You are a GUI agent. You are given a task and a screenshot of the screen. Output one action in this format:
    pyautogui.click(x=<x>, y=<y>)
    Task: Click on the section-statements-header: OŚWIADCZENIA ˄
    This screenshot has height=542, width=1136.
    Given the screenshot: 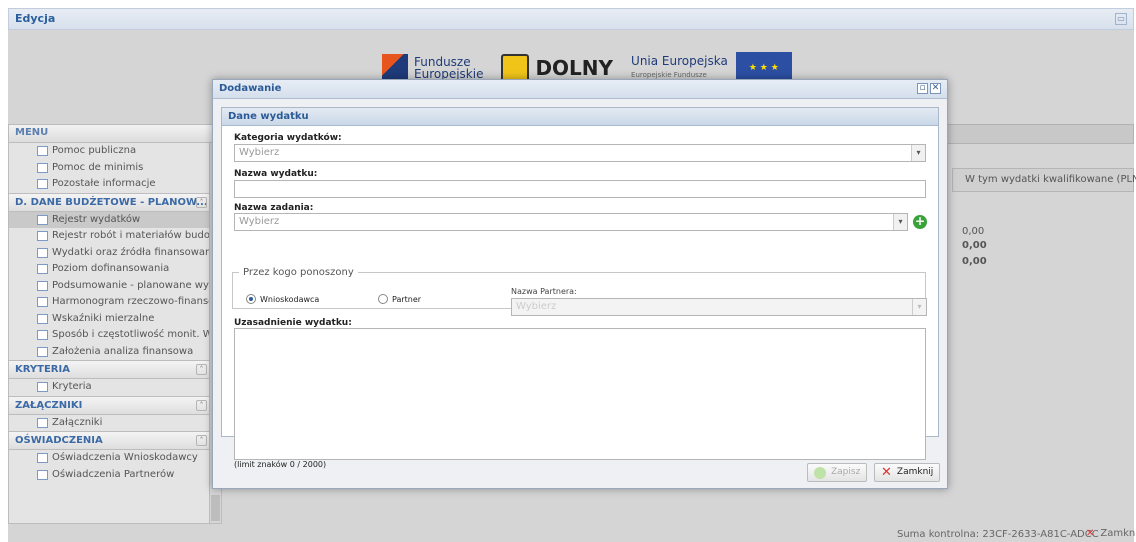 What is the action you would take?
    pyautogui.click(x=115, y=440)
    